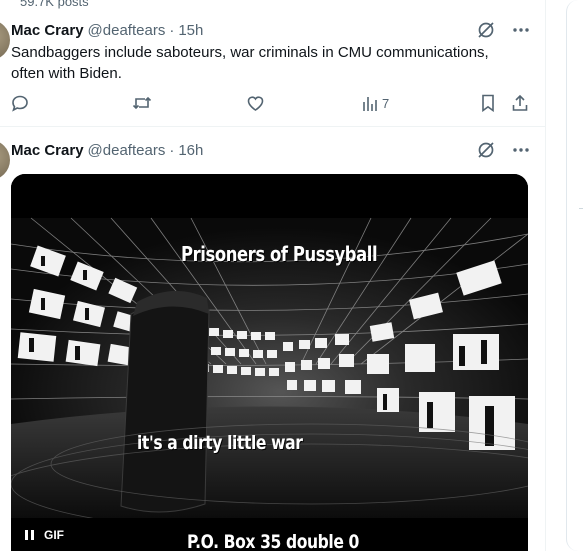 The image size is (583, 551). What do you see at coordinates (273, 541) in the screenshot?
I see `gif-caption-bottom: P.O. Box 35 double 0` at bounding box center [273, 541].